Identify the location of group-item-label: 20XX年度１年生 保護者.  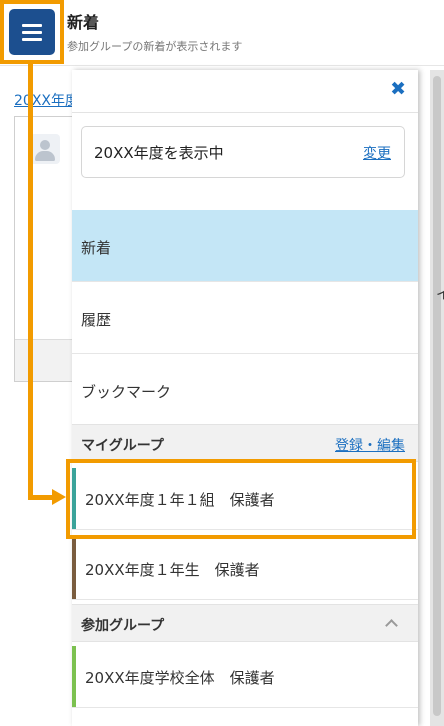
(172, 570).